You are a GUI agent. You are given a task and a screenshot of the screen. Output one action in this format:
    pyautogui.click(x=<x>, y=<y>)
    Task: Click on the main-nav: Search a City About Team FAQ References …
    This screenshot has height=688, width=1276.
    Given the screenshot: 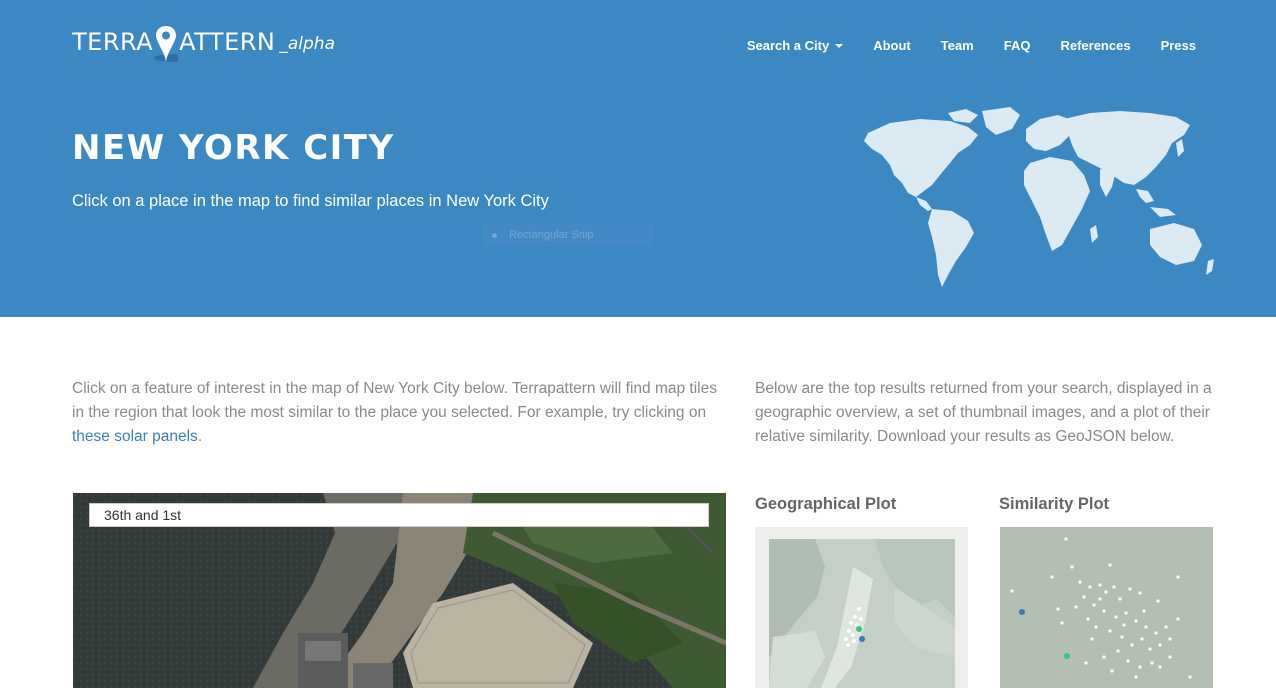 What is the action you would take?
    pyautogui.click(x=971, y=45)
    